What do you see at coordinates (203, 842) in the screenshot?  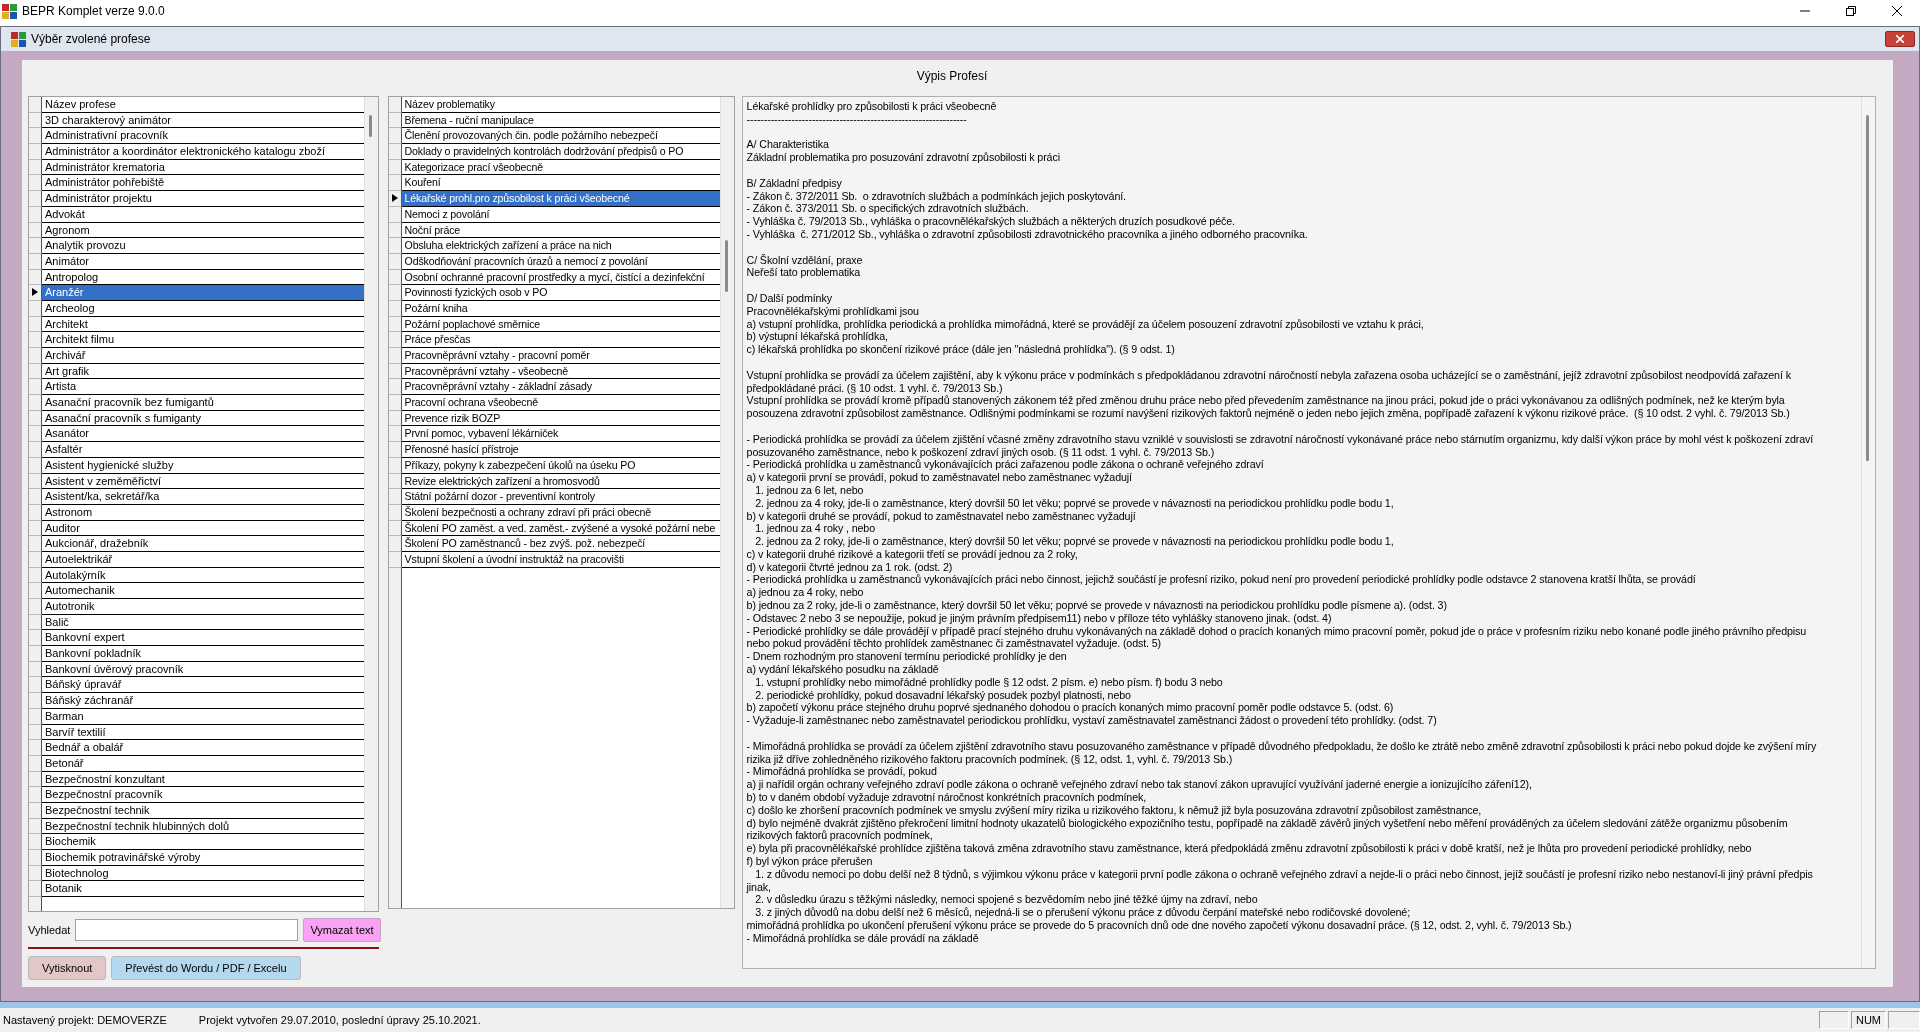 I see `list-item: Biochemik` at bounding box center [203, 842].